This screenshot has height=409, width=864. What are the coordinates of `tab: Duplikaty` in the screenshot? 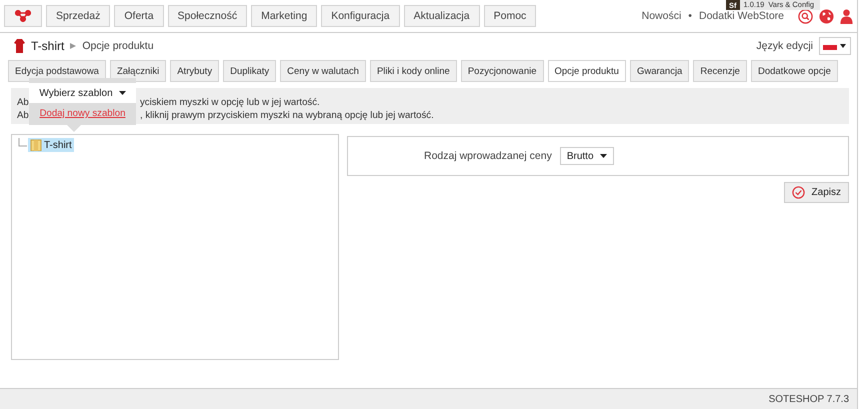 It's located at (249, 71).